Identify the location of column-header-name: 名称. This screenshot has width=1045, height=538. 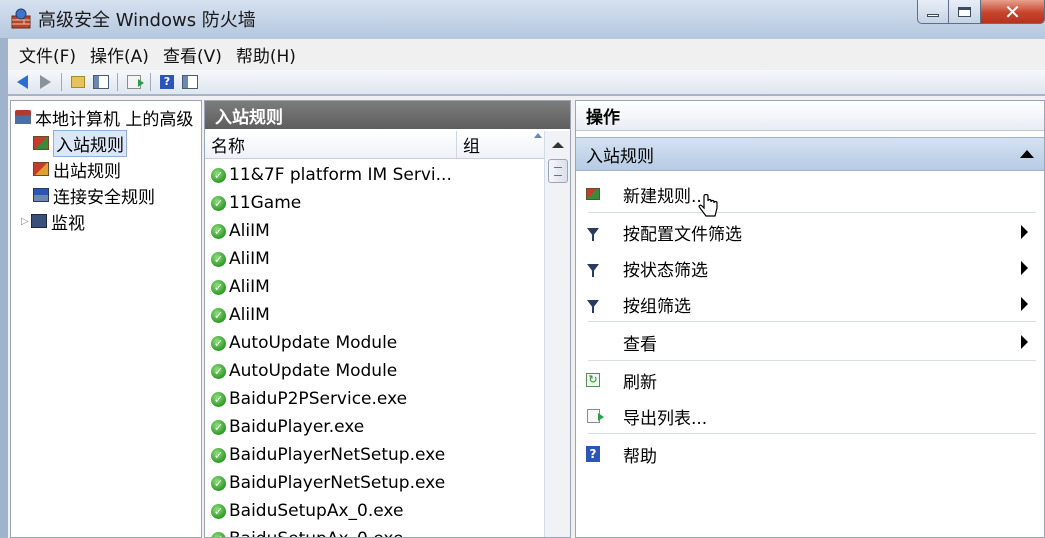
(331, 144).